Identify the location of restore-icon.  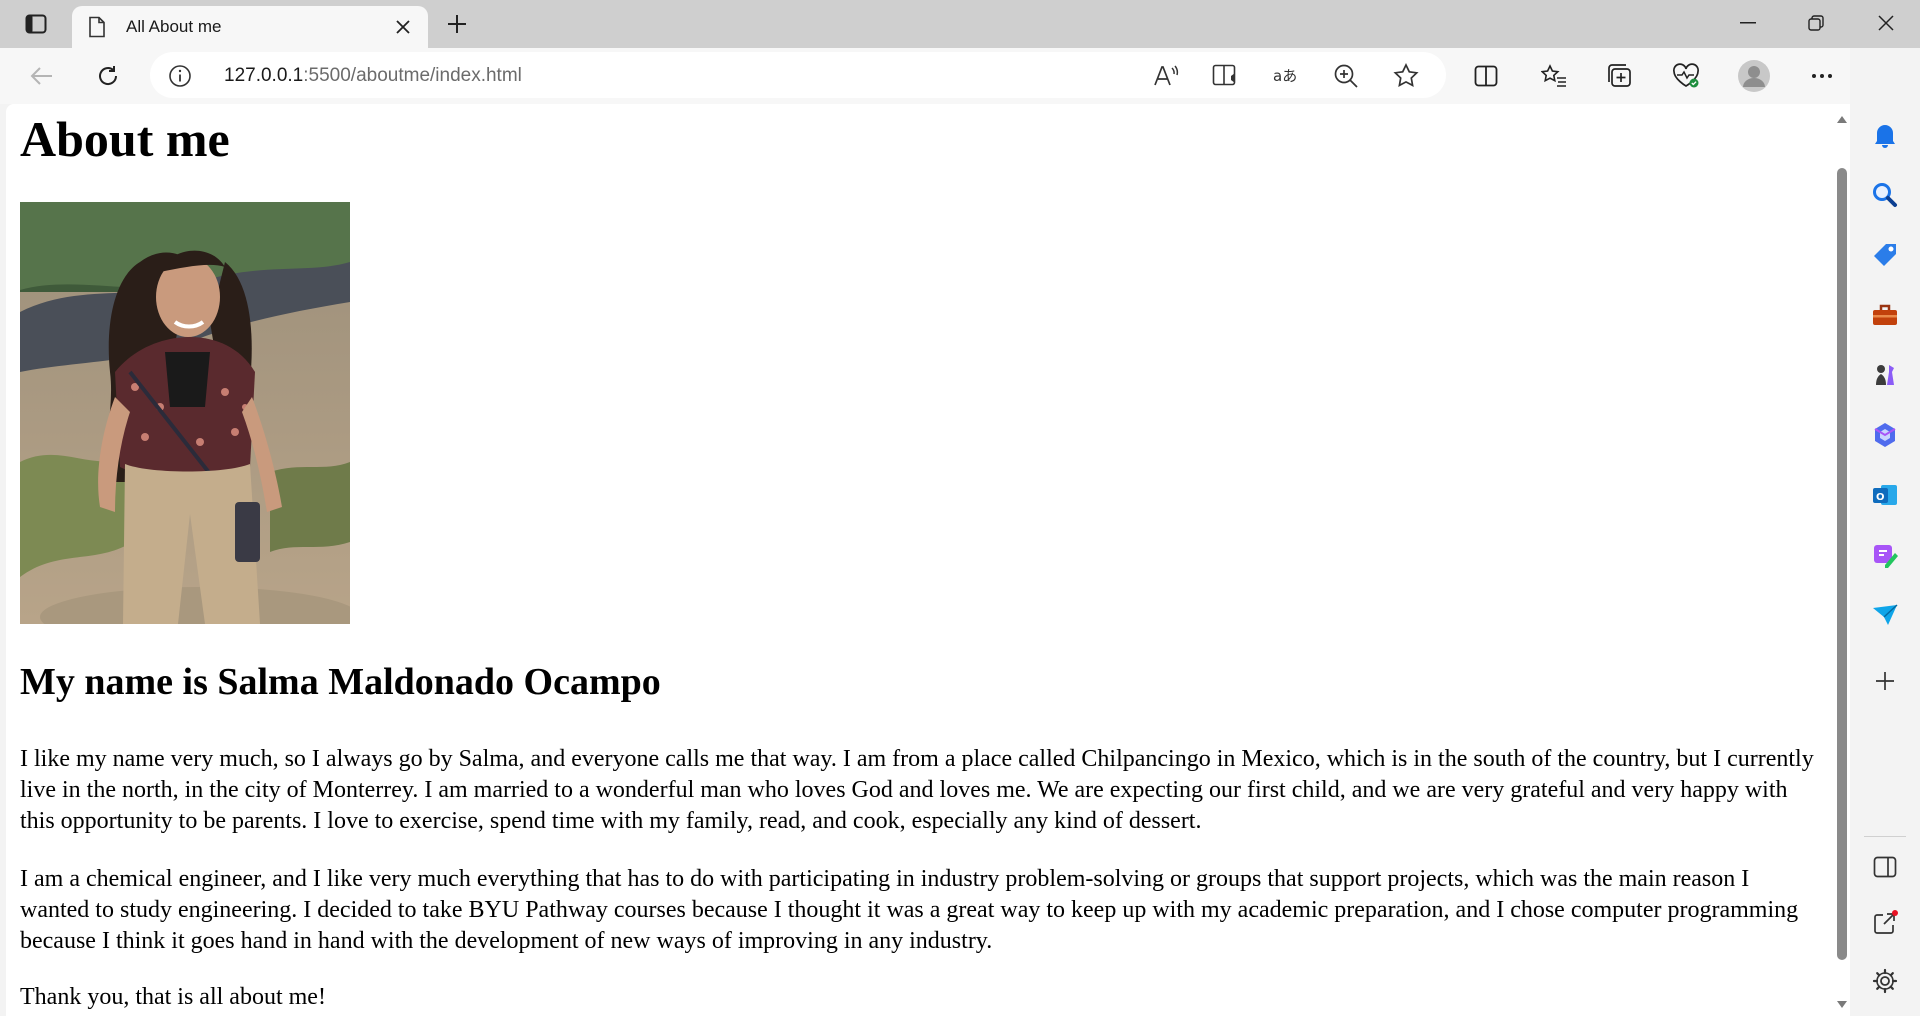
(1816, 23).